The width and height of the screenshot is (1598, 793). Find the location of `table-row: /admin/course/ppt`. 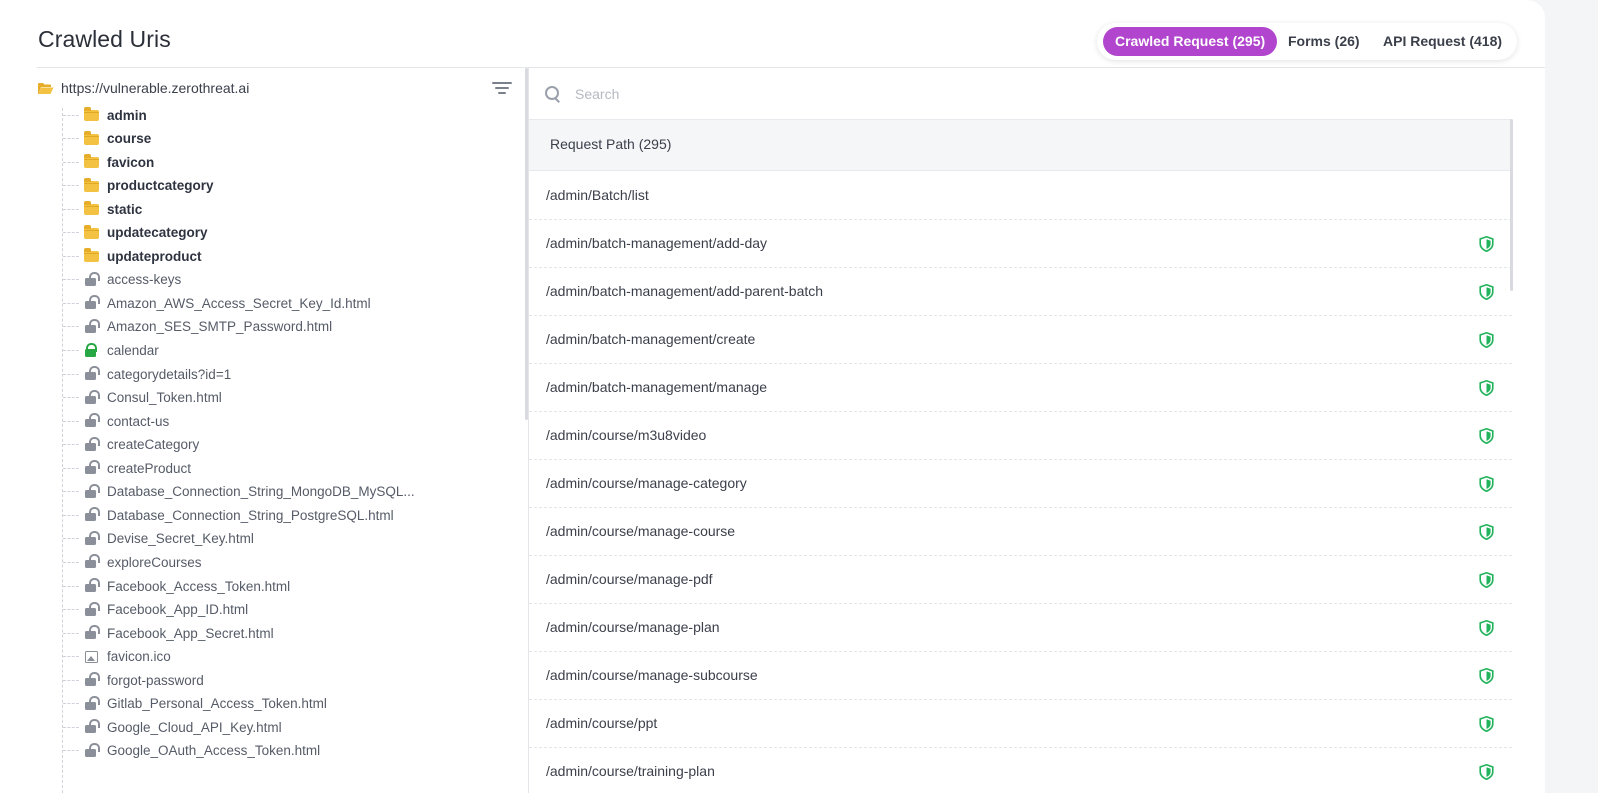

table-row: /admin/course/ppt is located at coordinates (1020, 724).